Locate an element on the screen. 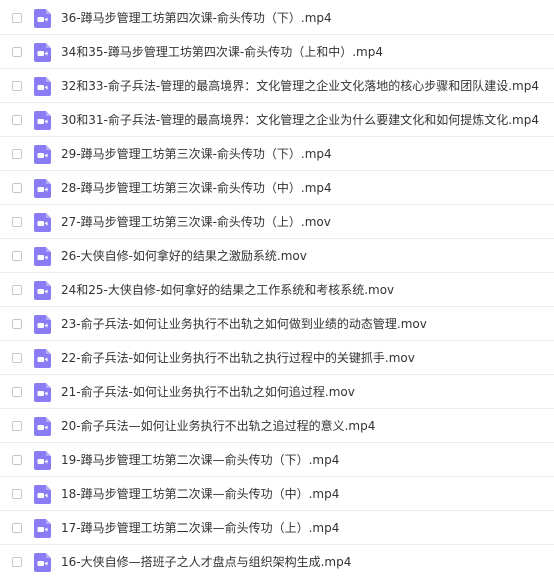  file-row: 22-俞子兵法-如何让业务执行不出轨之执行过程中的关键抓手.mov is located at coordinates (277, 358).